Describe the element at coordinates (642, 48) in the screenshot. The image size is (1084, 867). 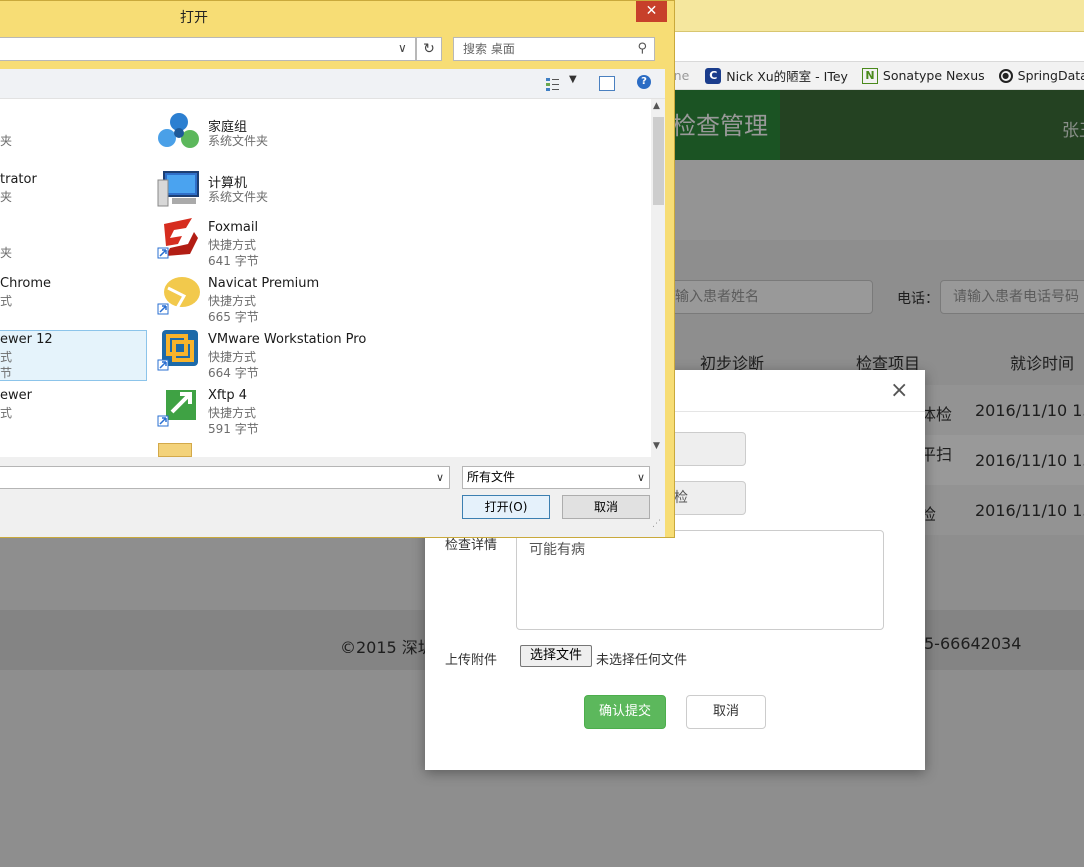
I see `search-icon: ⚲` at that location.